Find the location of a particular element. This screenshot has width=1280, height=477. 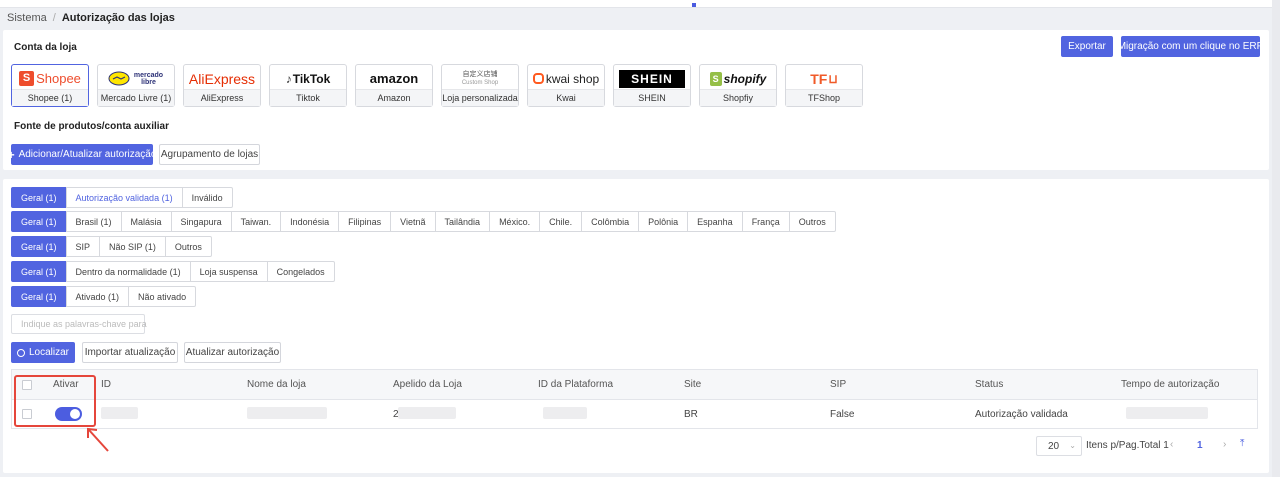

platform-name: TFShop is located at coordinates (824, 97).